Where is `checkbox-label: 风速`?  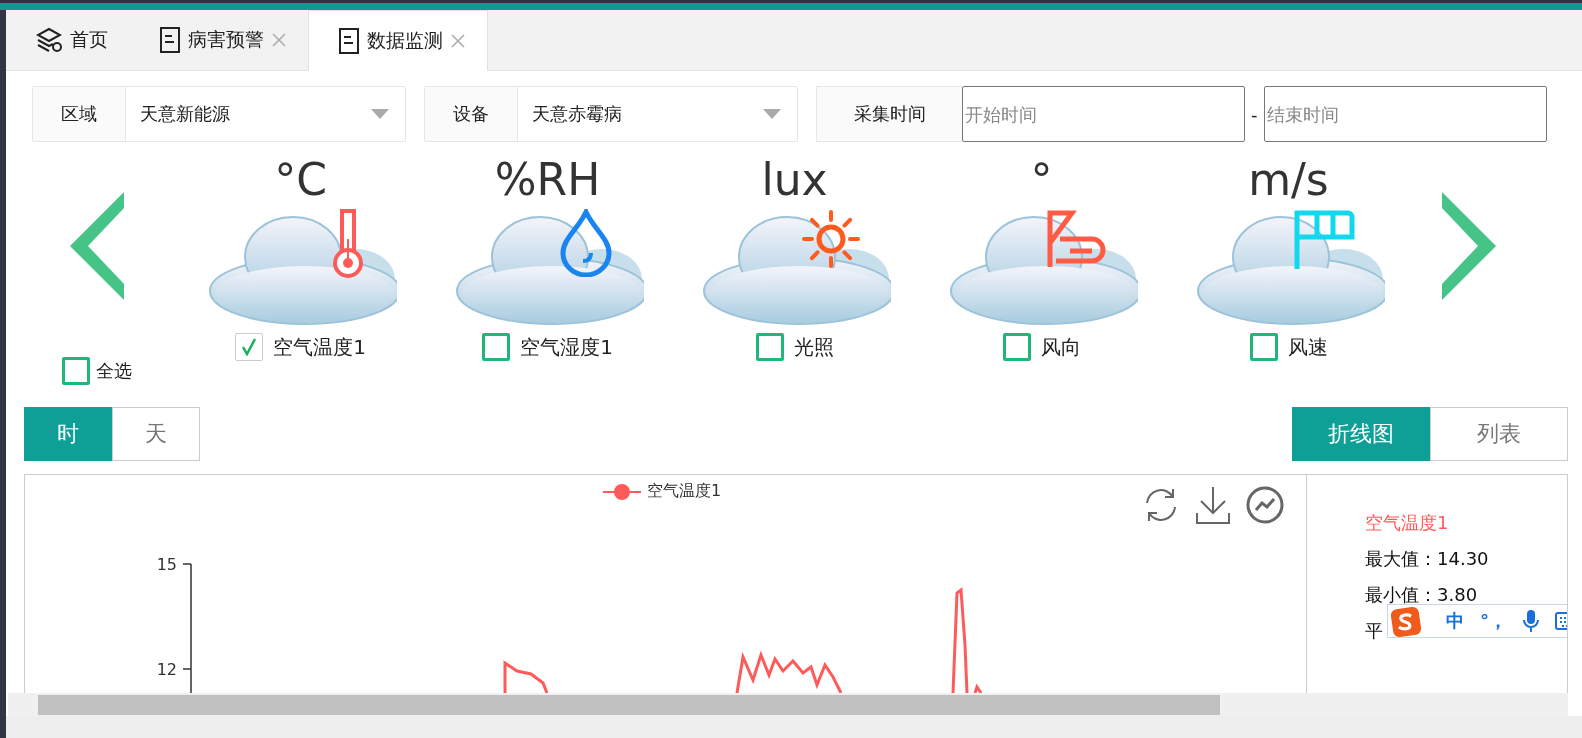
checkbox-label: 风速 is located at coordinates (1307, 347).